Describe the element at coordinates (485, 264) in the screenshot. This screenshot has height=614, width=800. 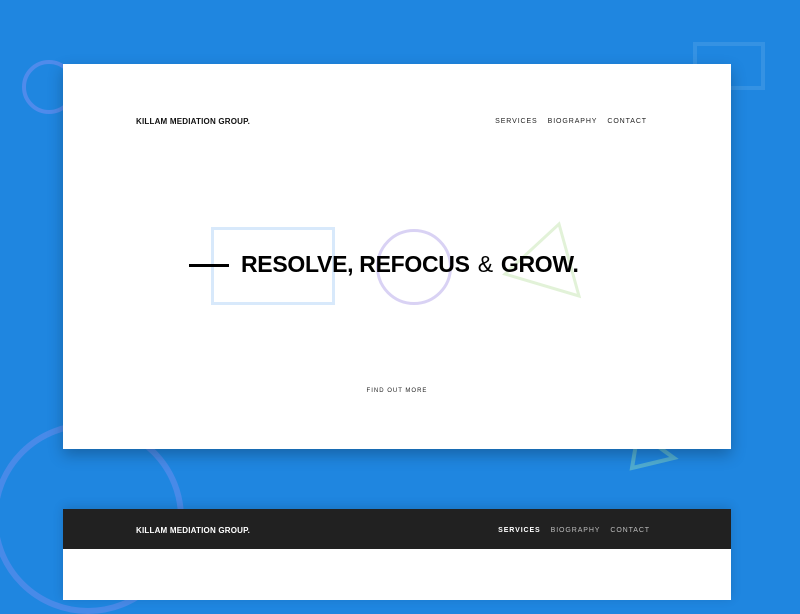
I see `headline-ampersand: &` at that location.